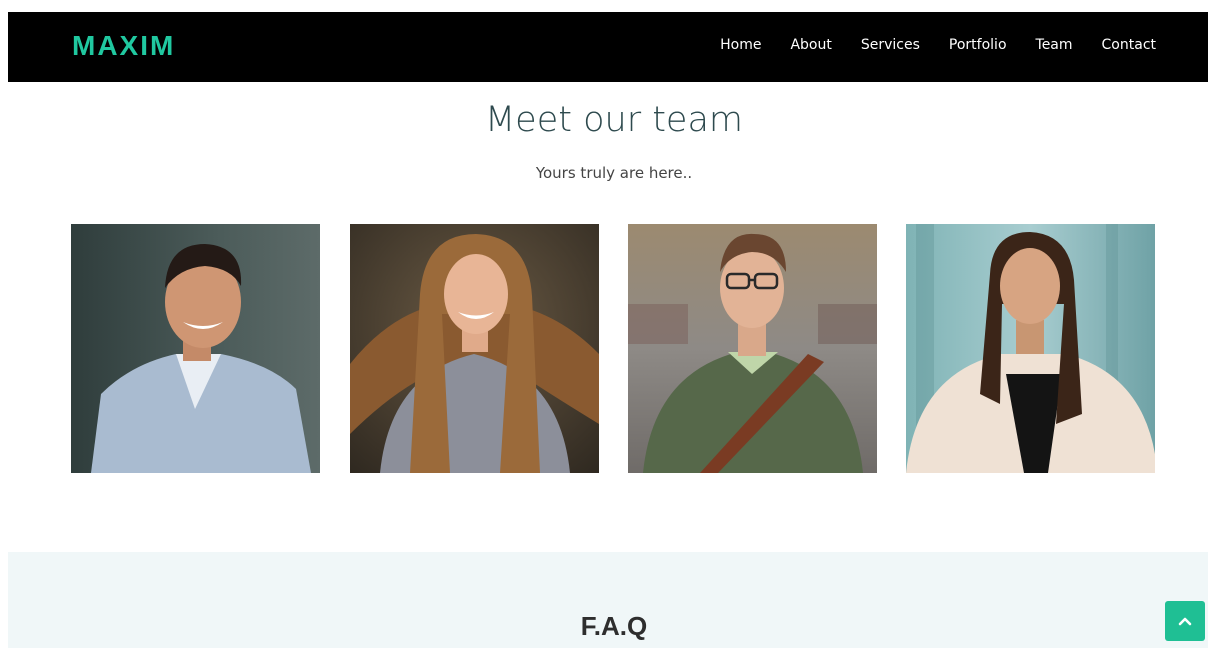  I want to click on portrait-woman-blazer, so click(1030, 348).